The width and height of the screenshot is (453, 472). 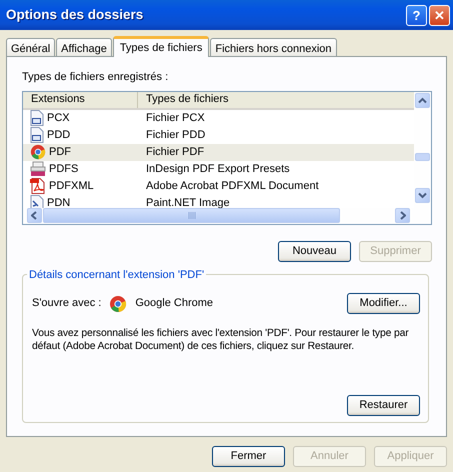 I want to click on opens-with-label: S'ouvre avec :, so click(x=67, y=304).